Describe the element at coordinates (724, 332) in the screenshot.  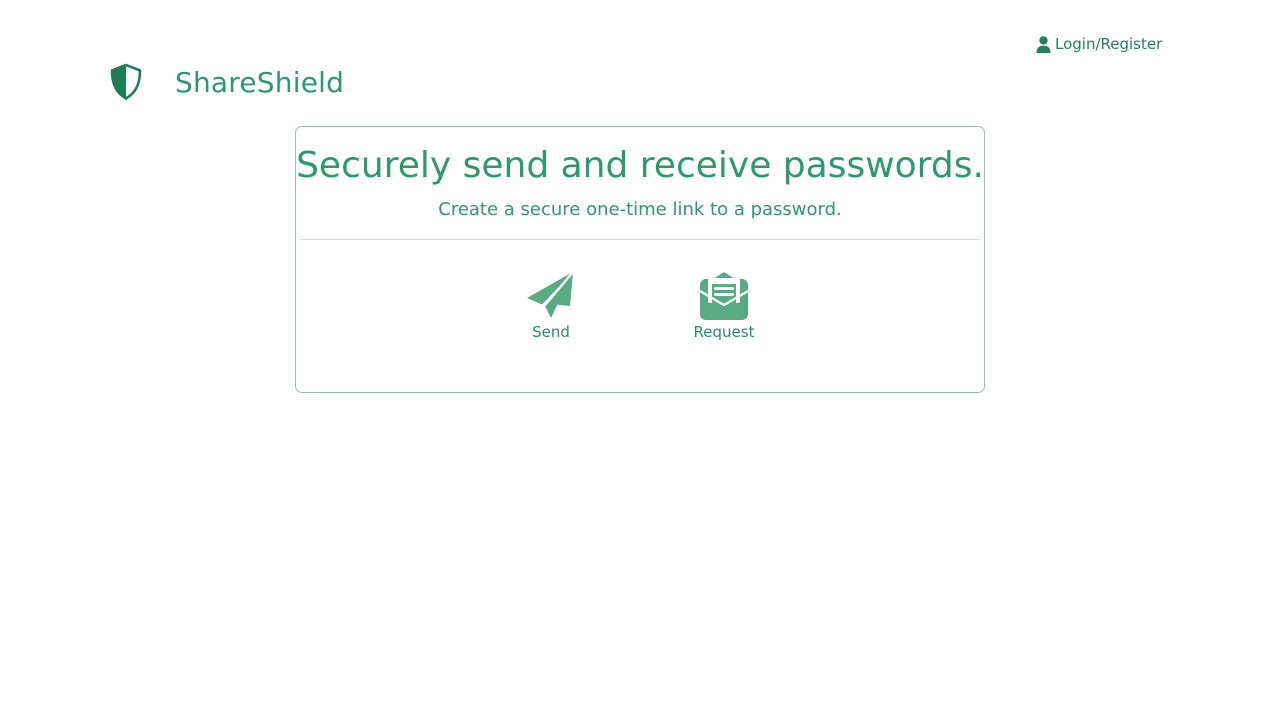
I see `request-label: Request` at that location.